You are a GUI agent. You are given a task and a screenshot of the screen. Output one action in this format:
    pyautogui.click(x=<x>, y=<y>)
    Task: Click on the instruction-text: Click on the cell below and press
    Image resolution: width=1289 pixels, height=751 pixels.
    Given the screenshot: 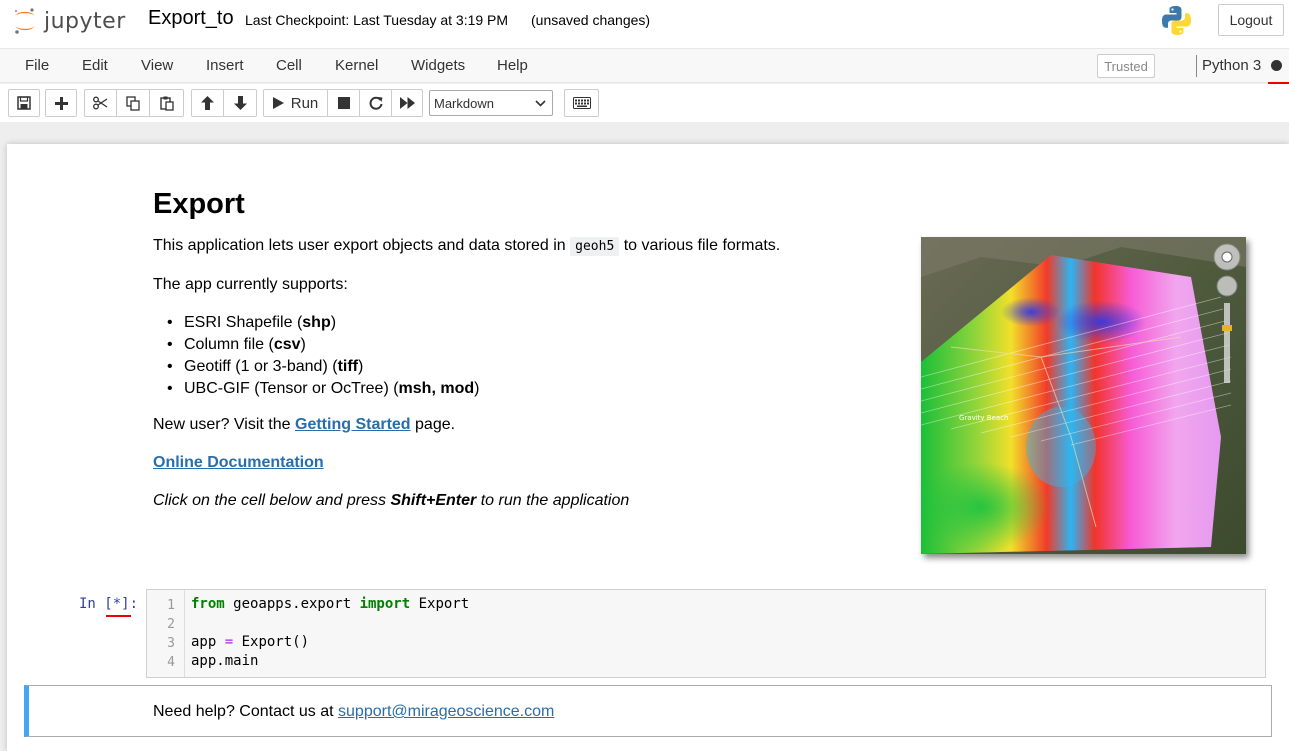 What is the action you would take?
    pyautogui.click(x=270, y=500)
    